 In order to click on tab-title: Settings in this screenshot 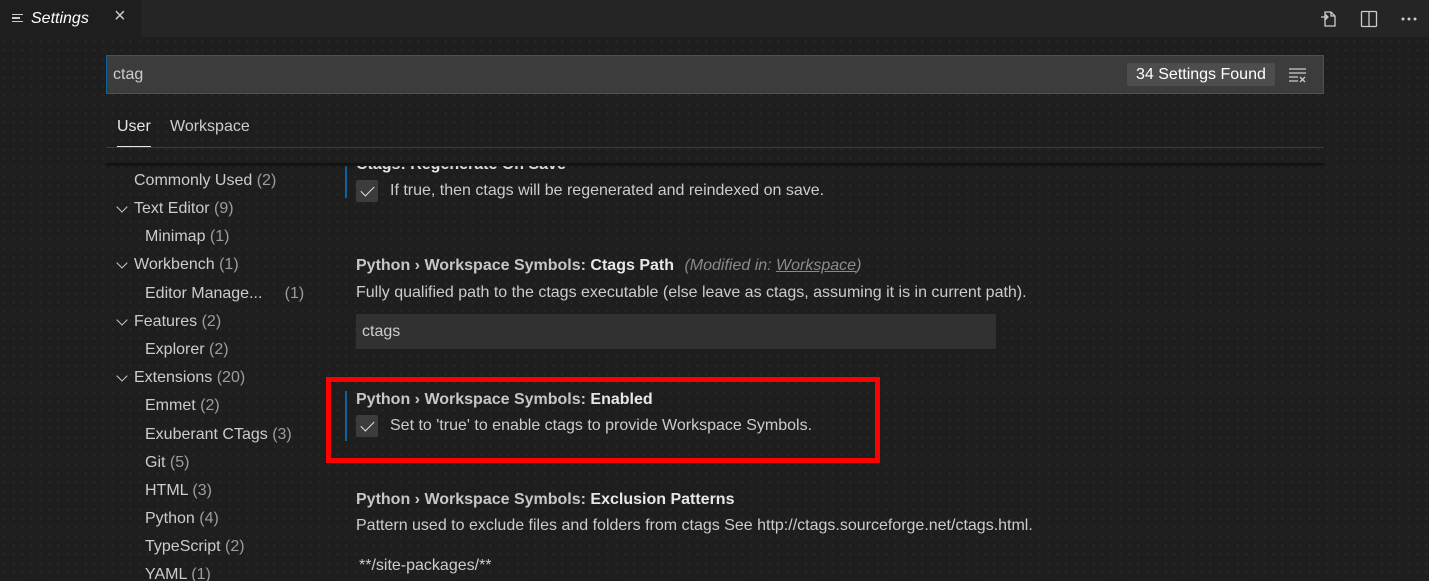, I will do `click(60, 18)`.